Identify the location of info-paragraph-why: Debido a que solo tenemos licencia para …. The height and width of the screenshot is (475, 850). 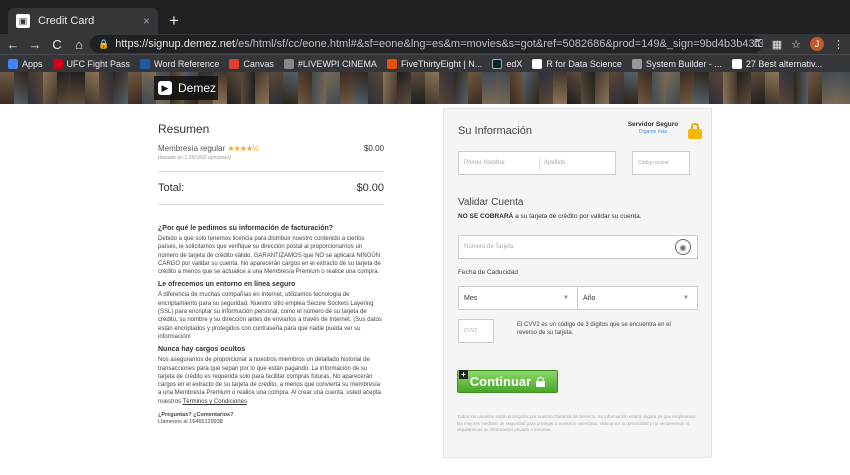
(269, 256).